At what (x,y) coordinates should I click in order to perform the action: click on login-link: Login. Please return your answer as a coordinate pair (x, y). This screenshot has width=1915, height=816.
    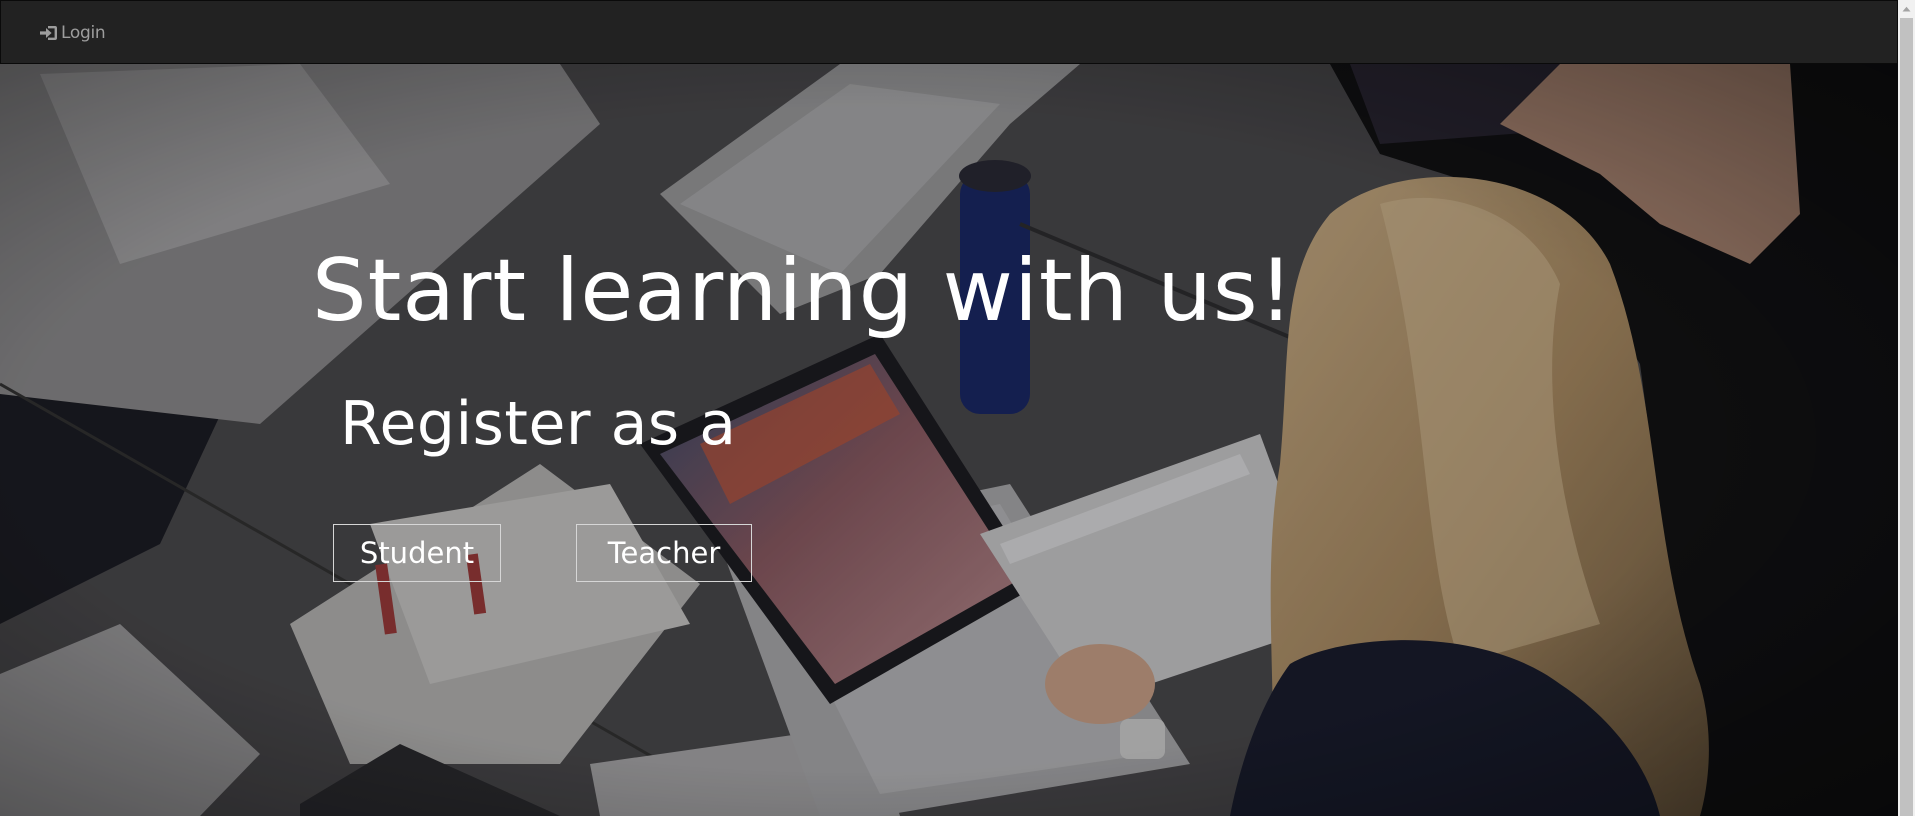
    Looking at the image, I should click on (72, 33).